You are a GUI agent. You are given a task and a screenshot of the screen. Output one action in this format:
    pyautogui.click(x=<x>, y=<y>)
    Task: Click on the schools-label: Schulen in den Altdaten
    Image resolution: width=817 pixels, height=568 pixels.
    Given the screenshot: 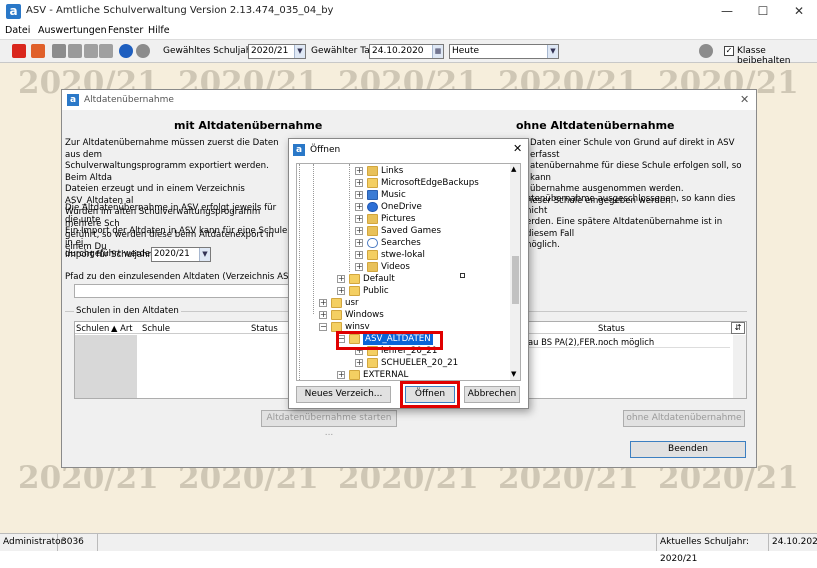 What is the action you would take?
    pyautogui.click(x=127, y=311)
    